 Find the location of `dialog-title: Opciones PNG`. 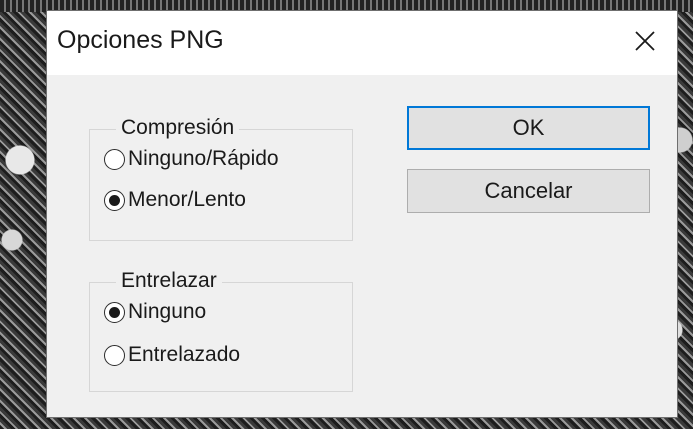

dialog-title: Opciones PNG is located at coordinates (140, 40).